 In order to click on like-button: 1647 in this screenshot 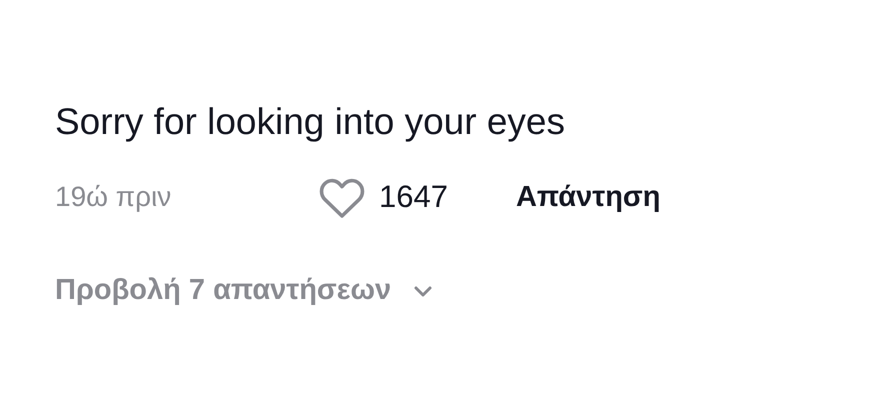, I will do `click(382, 197)`.